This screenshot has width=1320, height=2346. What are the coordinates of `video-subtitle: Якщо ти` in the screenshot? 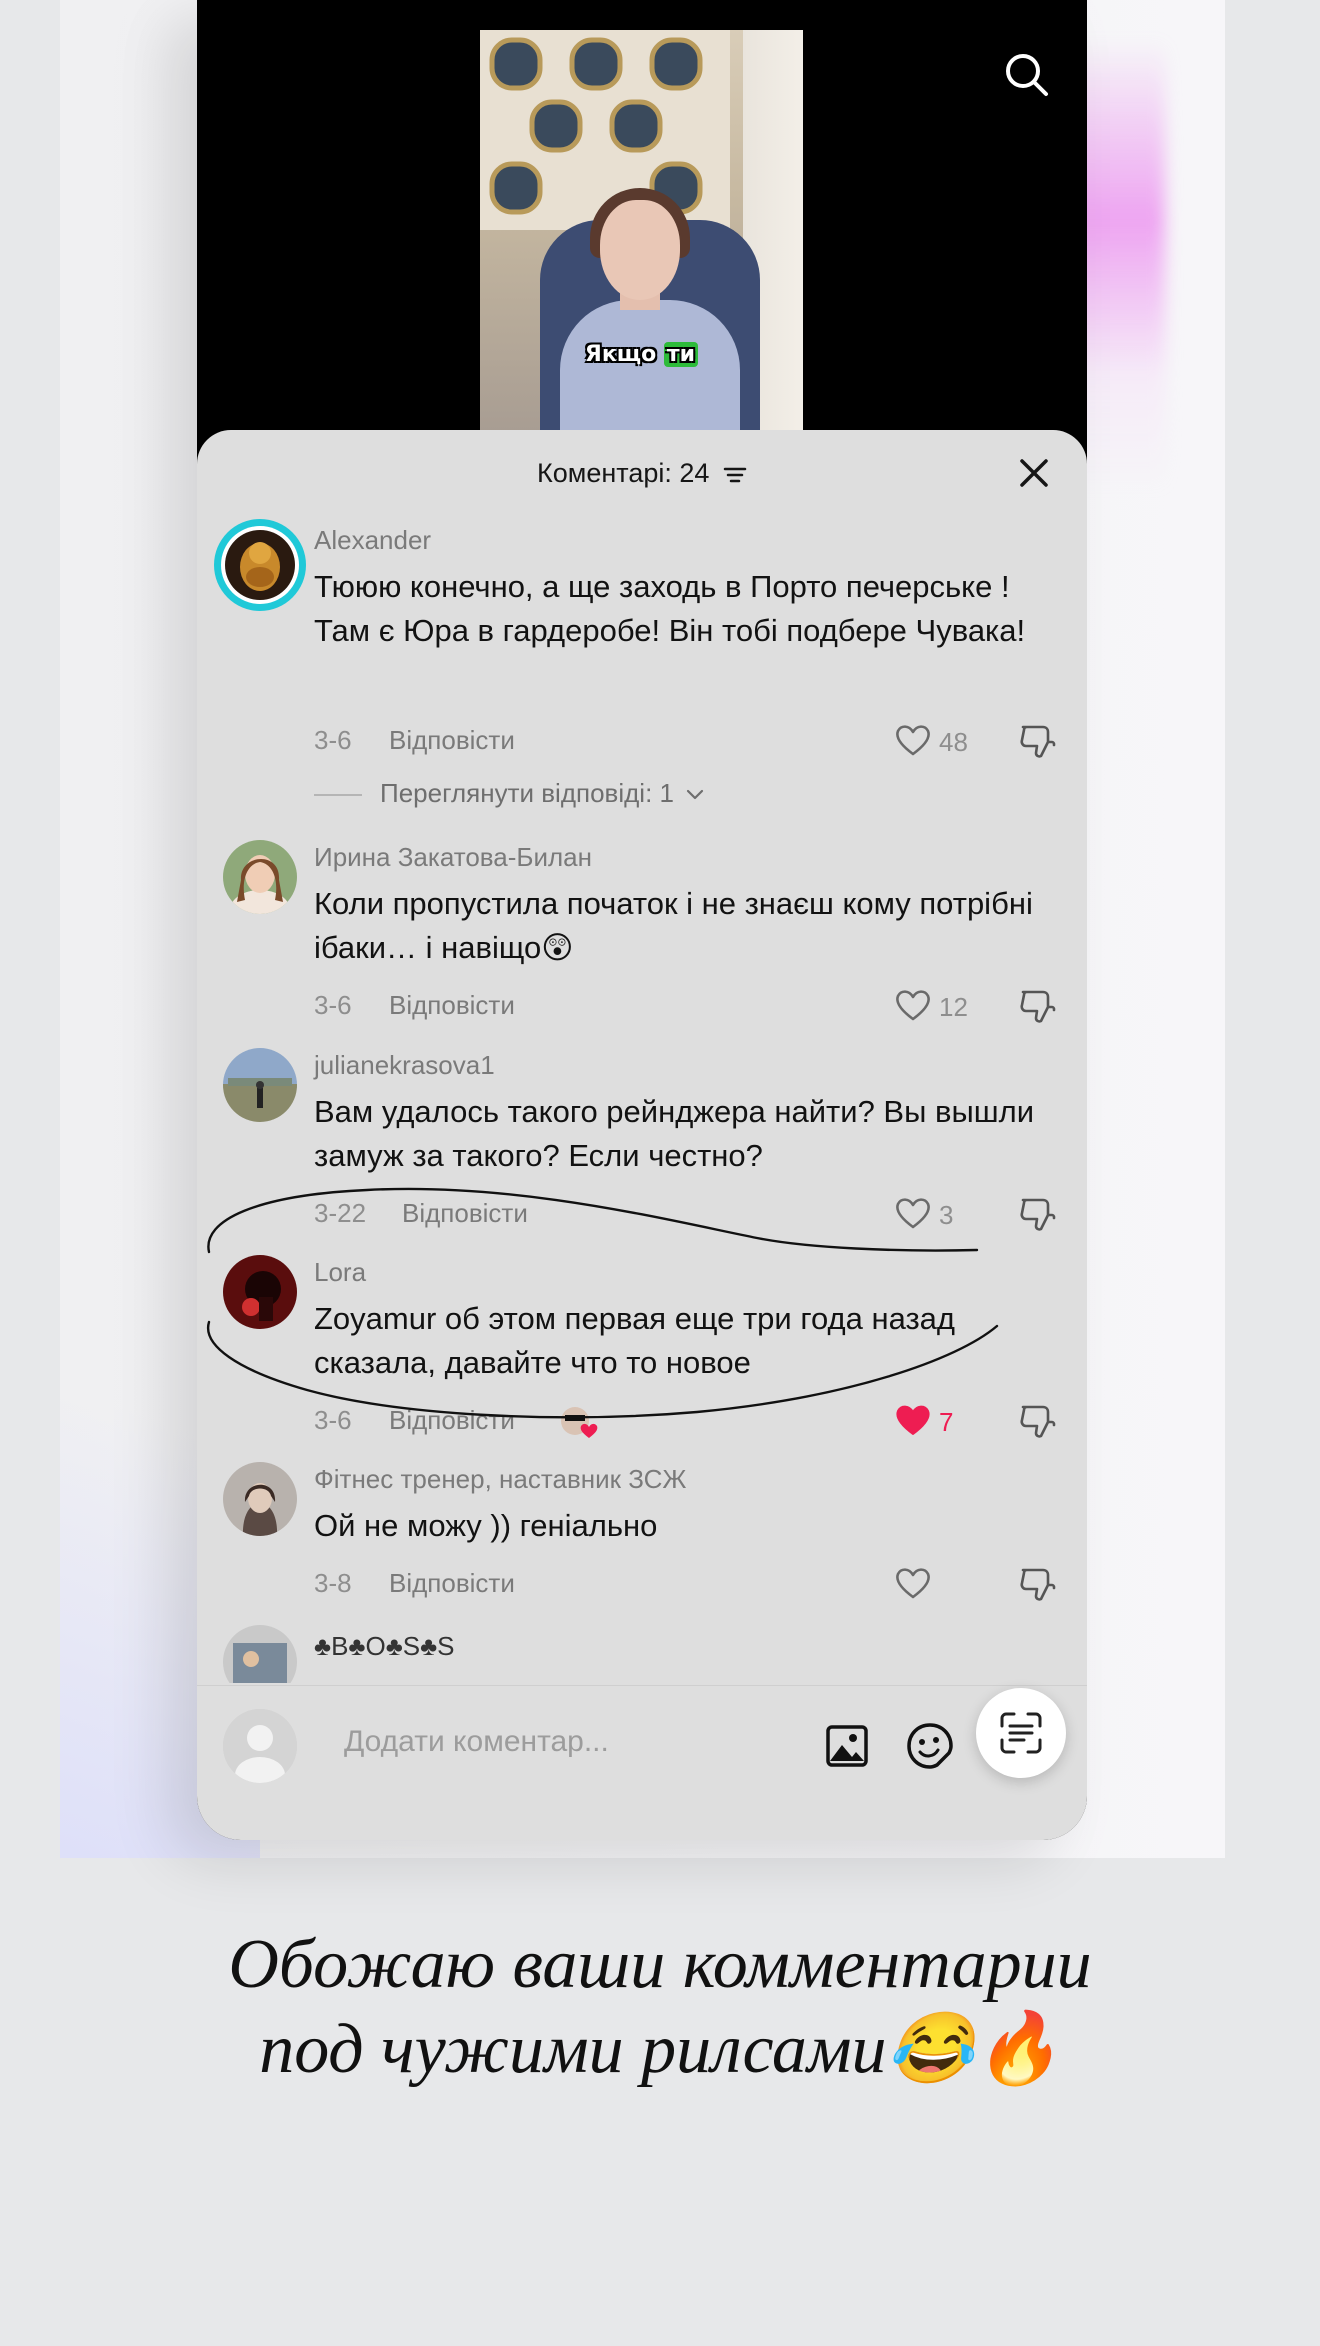 It's located at (641, 354).